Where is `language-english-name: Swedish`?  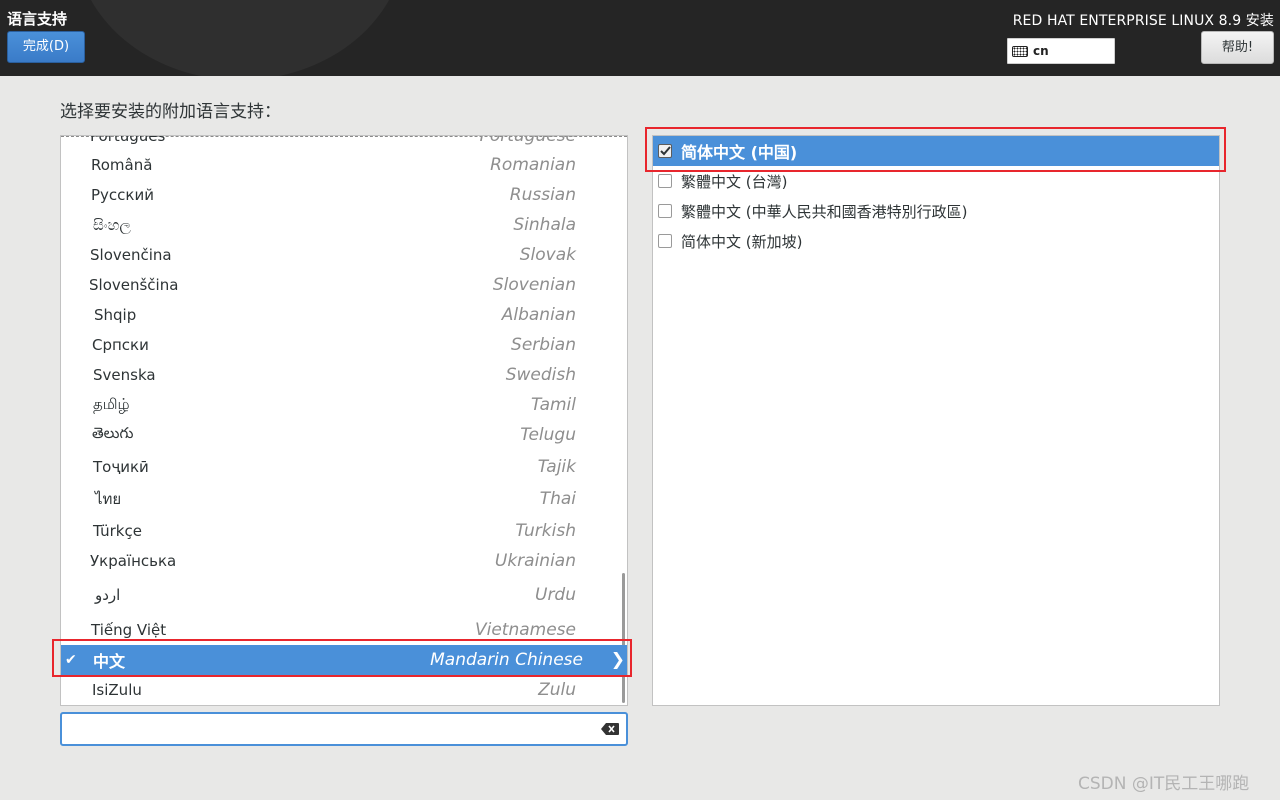
language-english-name: Swedish is located at coordinates (540, 375).